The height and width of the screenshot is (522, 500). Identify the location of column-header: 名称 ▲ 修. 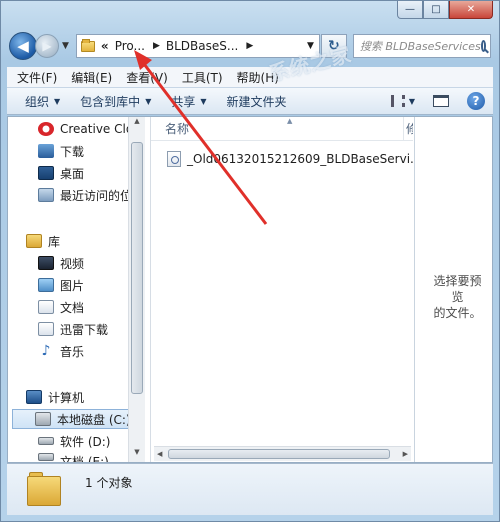
(282, 128).